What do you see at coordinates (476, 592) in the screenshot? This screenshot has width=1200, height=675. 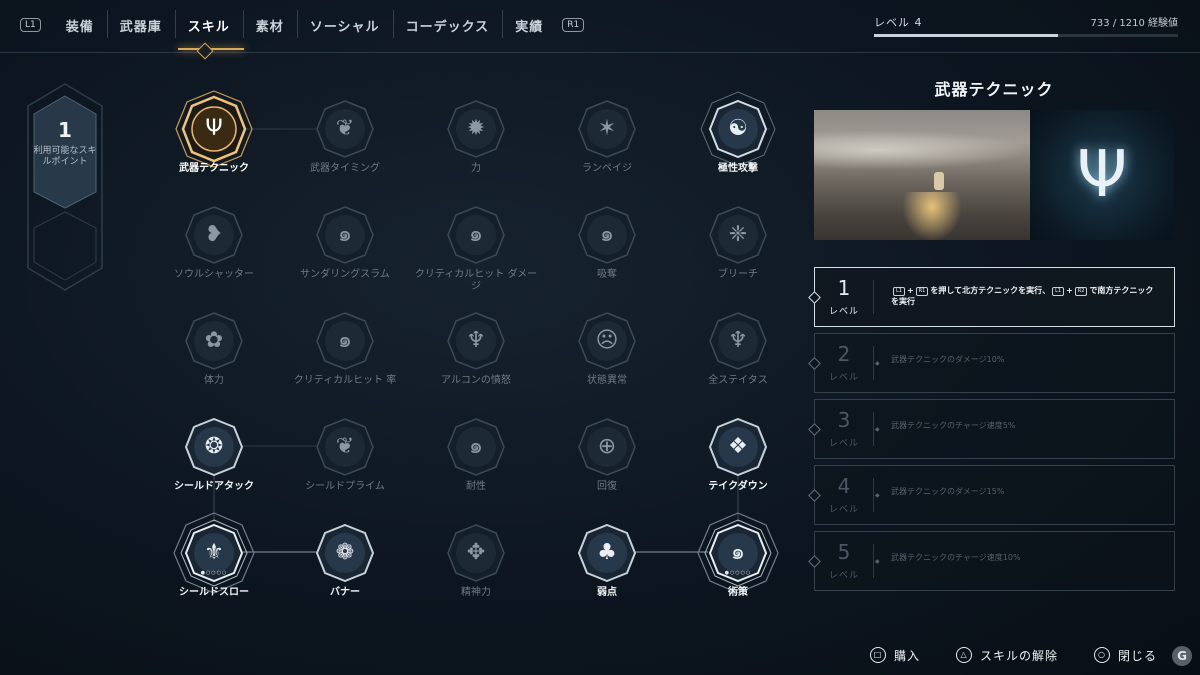 I see `skill-label: 精神力` at bounding box center [476, 592].